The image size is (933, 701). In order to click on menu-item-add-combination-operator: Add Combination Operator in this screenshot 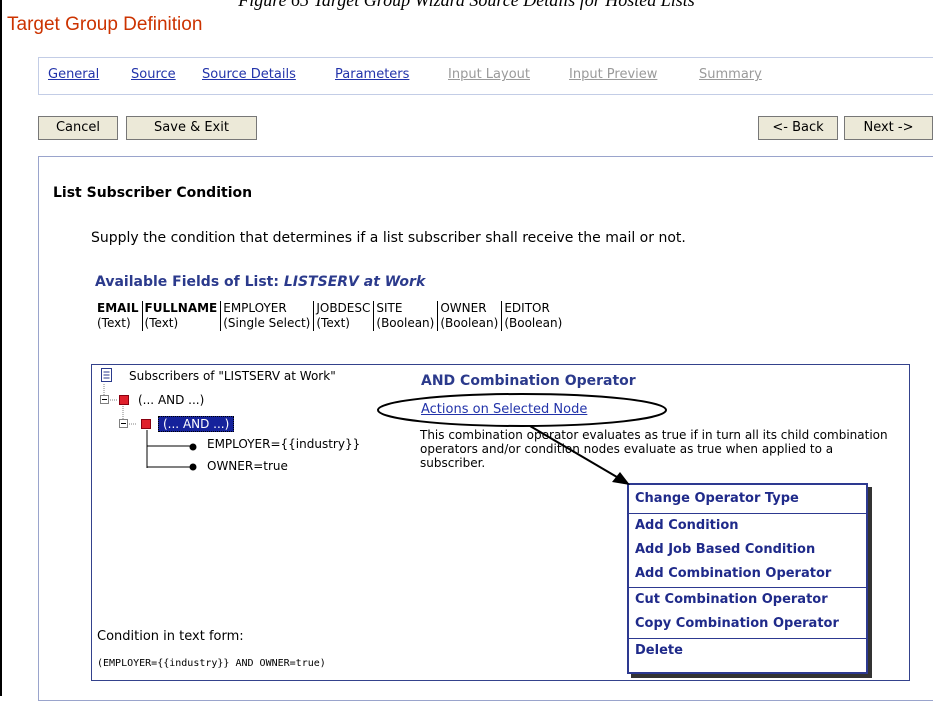, I will do `click(733, 573)`.